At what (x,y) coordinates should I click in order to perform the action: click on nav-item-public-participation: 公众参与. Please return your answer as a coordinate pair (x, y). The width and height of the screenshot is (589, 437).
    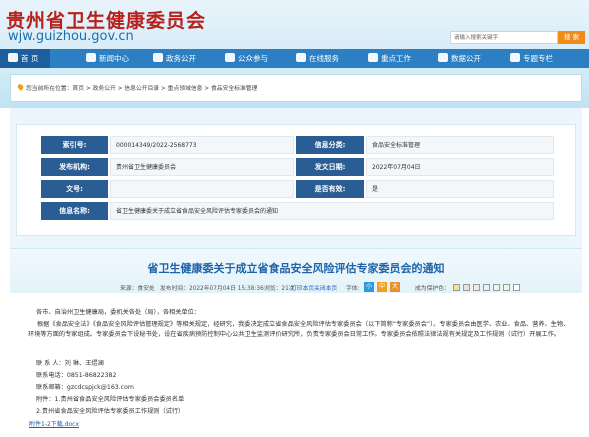
    Looking at the image, I should click on (246, 58).